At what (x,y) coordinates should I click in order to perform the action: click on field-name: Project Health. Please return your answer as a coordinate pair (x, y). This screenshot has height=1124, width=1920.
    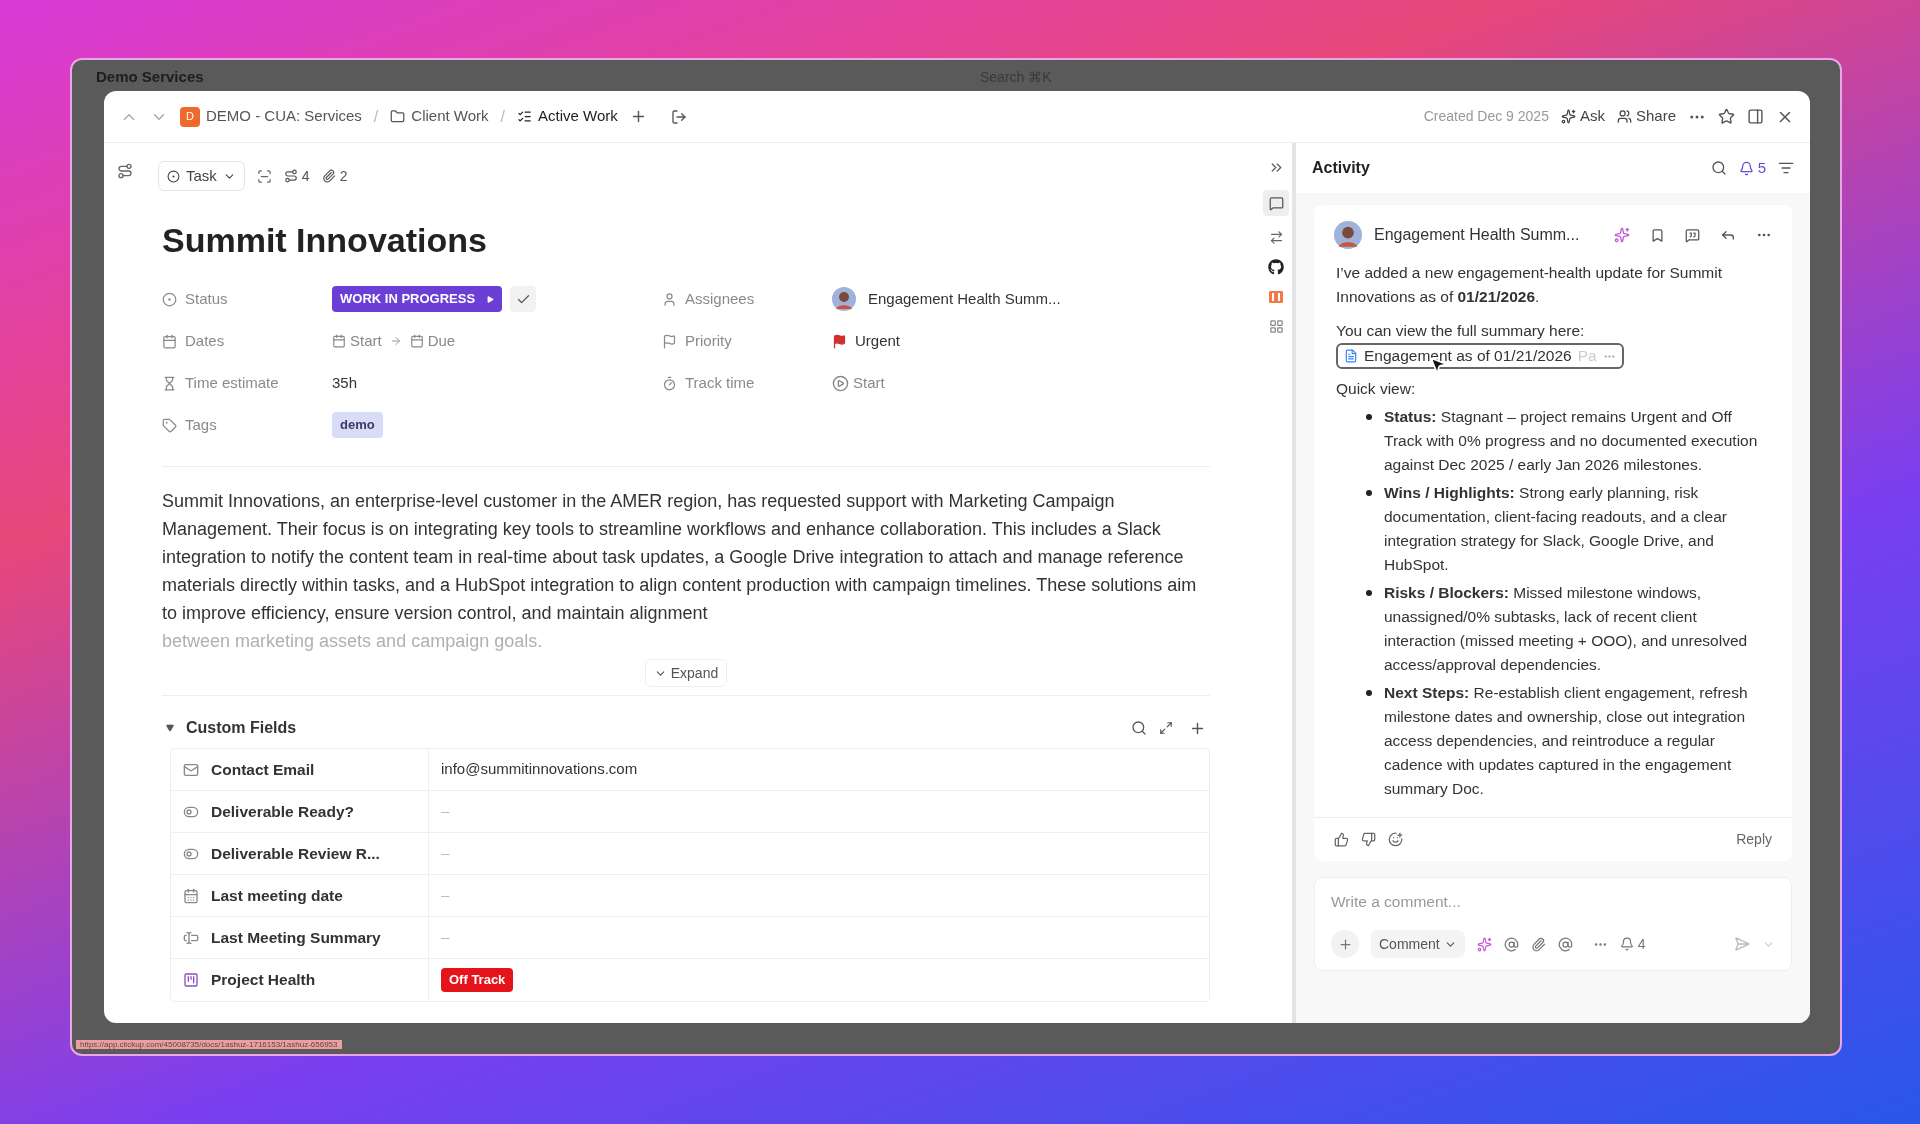
    Looking at the image, I should click on (263, 980).